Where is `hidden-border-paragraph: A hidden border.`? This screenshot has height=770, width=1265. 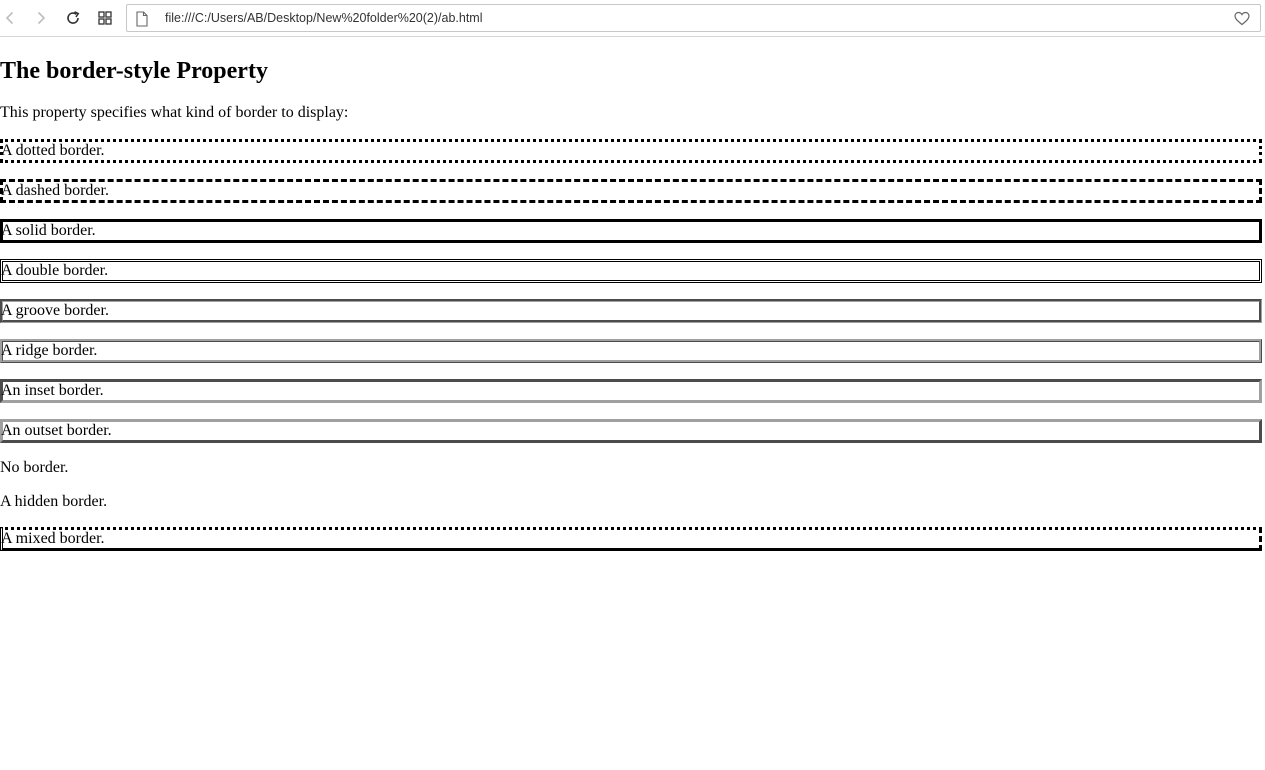
hidden-border-paragraph: A hidden border. is located at coordinates (631, 502).